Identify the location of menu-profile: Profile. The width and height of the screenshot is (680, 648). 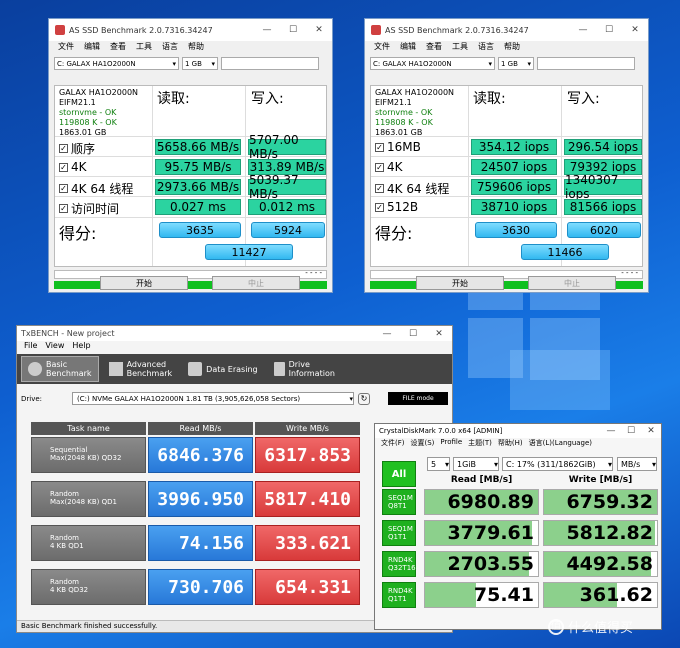
(451, 444).